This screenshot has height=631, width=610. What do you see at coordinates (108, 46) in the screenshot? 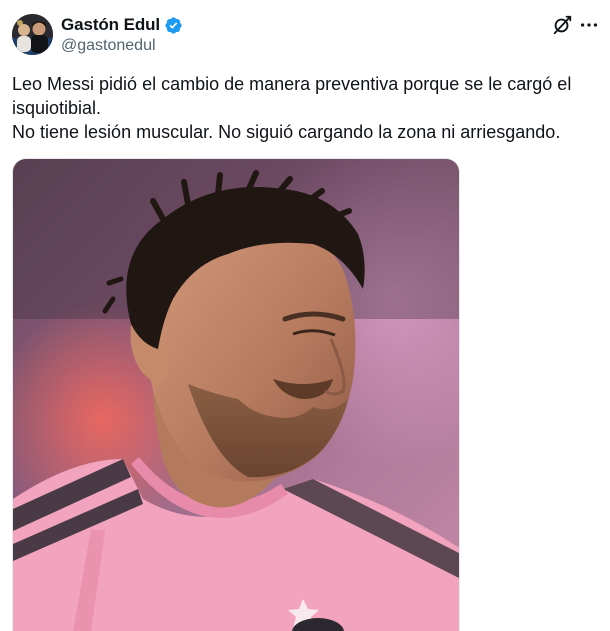
I see `author-handle: @gastonedul` at bounding box center [108, 46].